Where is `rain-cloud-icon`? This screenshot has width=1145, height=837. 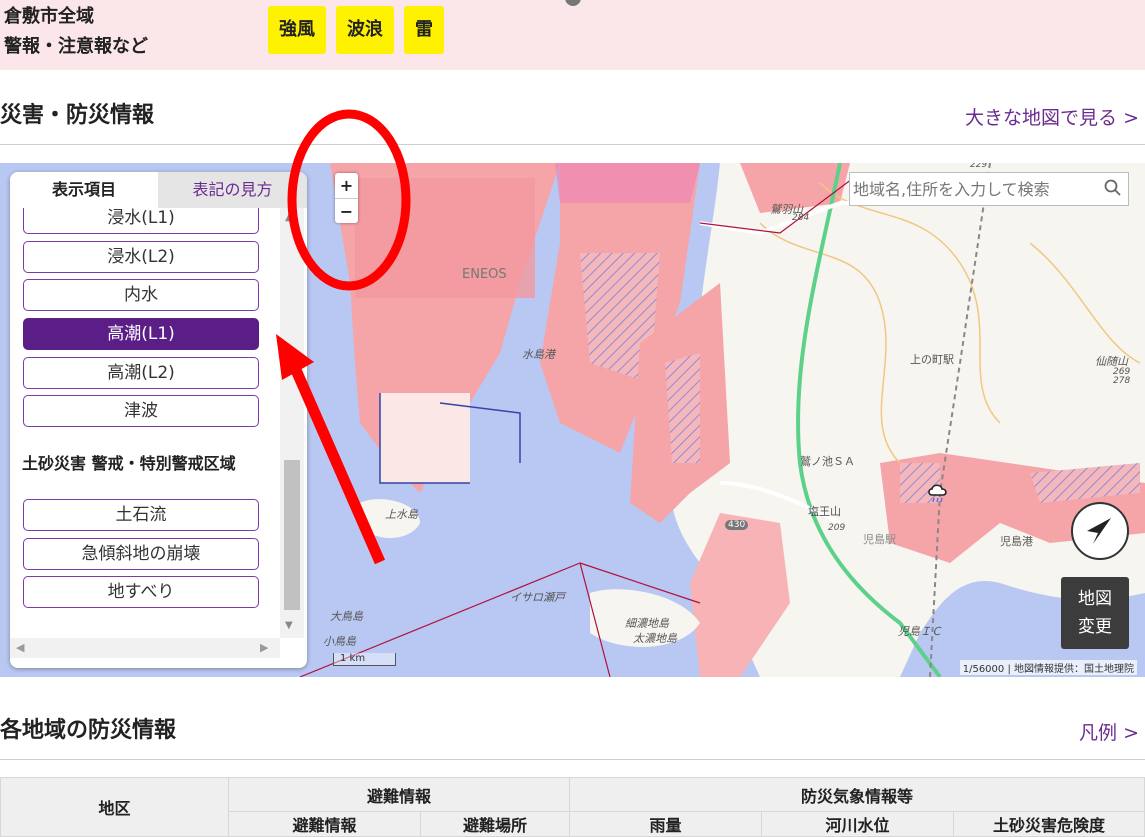 rain-cloud-icon is located at coordinates (938, 494).